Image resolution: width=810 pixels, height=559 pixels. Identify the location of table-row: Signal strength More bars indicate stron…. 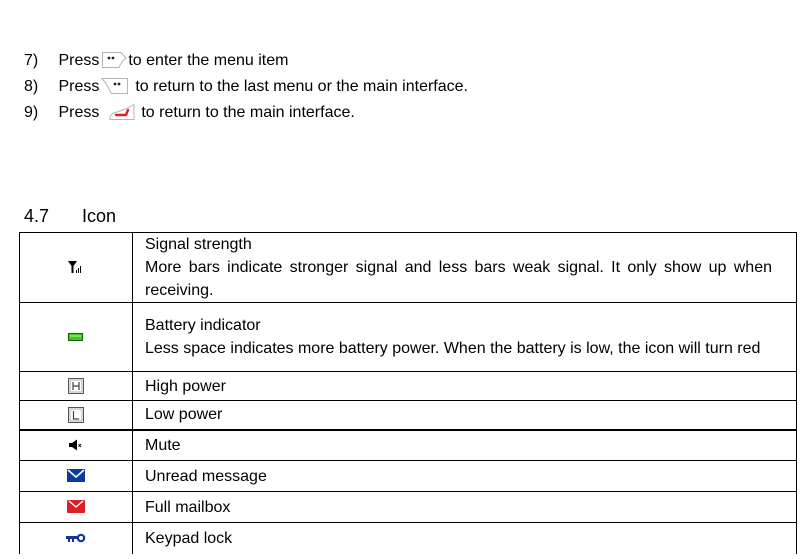
(408, 267).